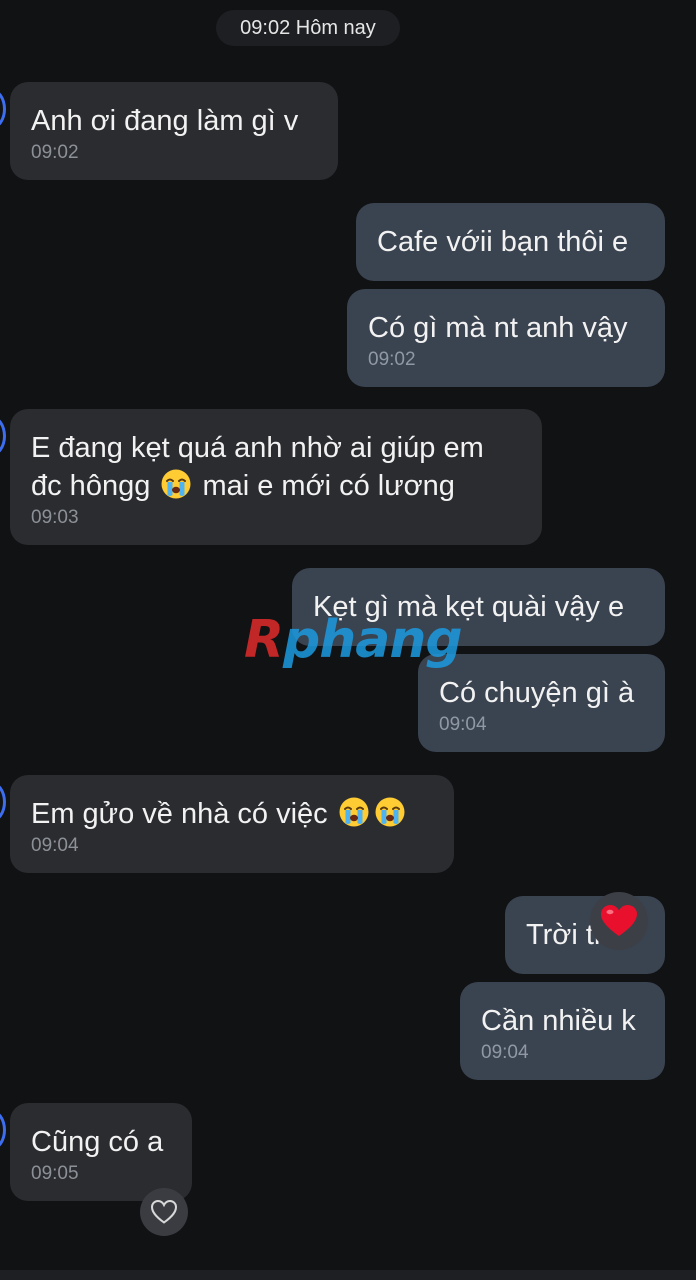 The width and height of the screenshot is (696, 1280). I want to click on message-timestamp: 09:03, so click(55, 517).